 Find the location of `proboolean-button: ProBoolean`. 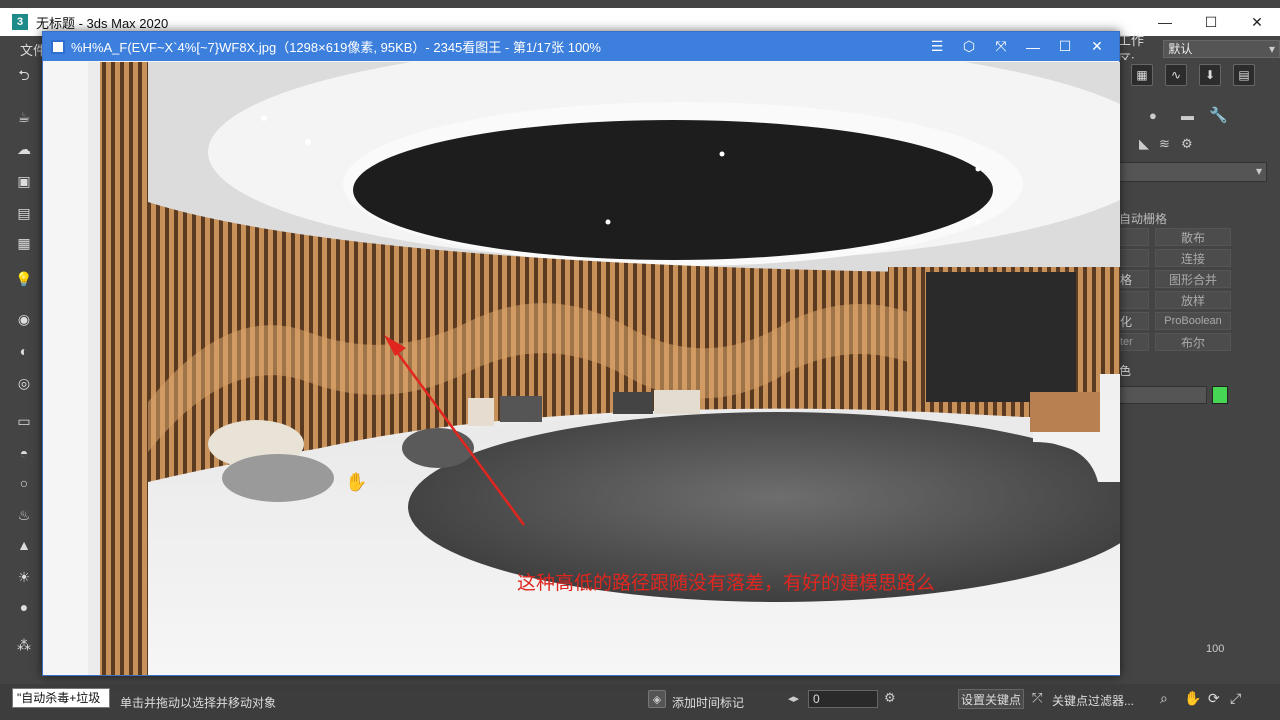

proboolean-button: ProBoolean is located at coordinates (1193, 321).